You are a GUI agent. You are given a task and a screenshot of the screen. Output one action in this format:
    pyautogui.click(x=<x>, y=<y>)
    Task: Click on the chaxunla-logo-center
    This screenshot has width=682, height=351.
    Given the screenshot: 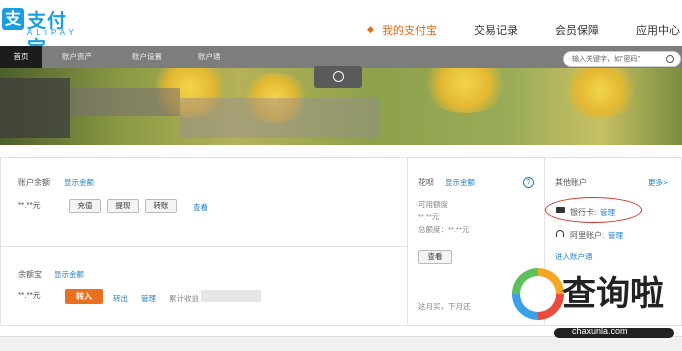 What is the action you would take?
    pyautogui.click(x=538, y=294)
    